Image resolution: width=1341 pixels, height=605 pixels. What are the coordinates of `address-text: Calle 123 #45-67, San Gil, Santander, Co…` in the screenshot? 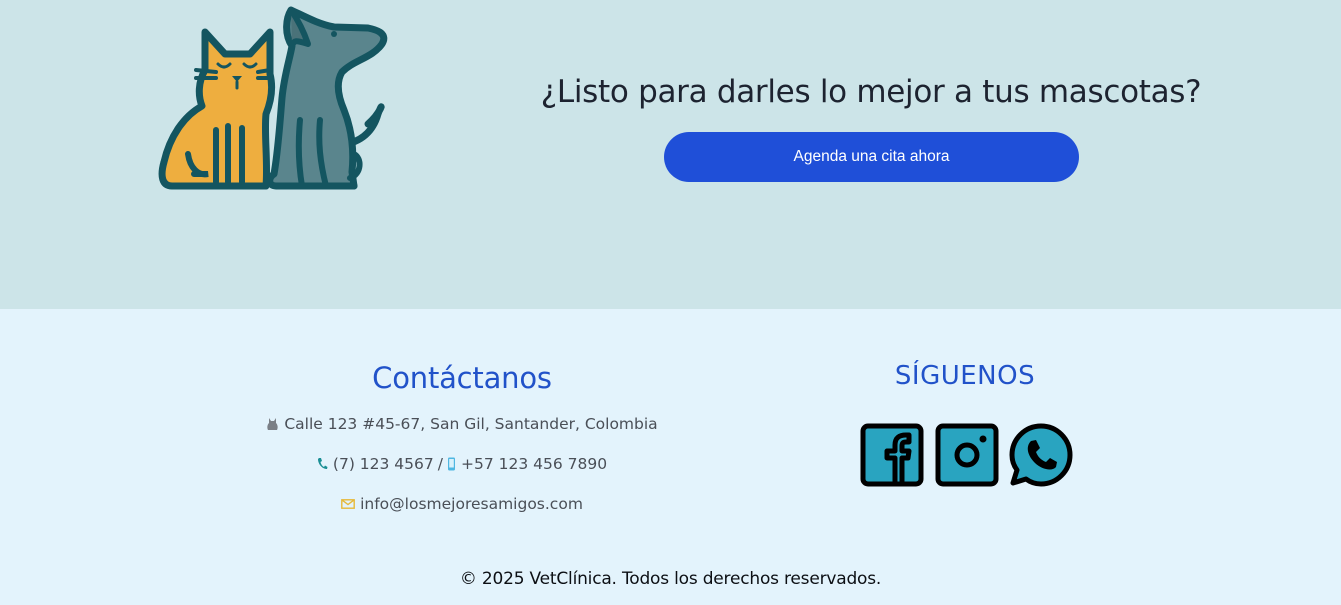 It's located at (471, 424).